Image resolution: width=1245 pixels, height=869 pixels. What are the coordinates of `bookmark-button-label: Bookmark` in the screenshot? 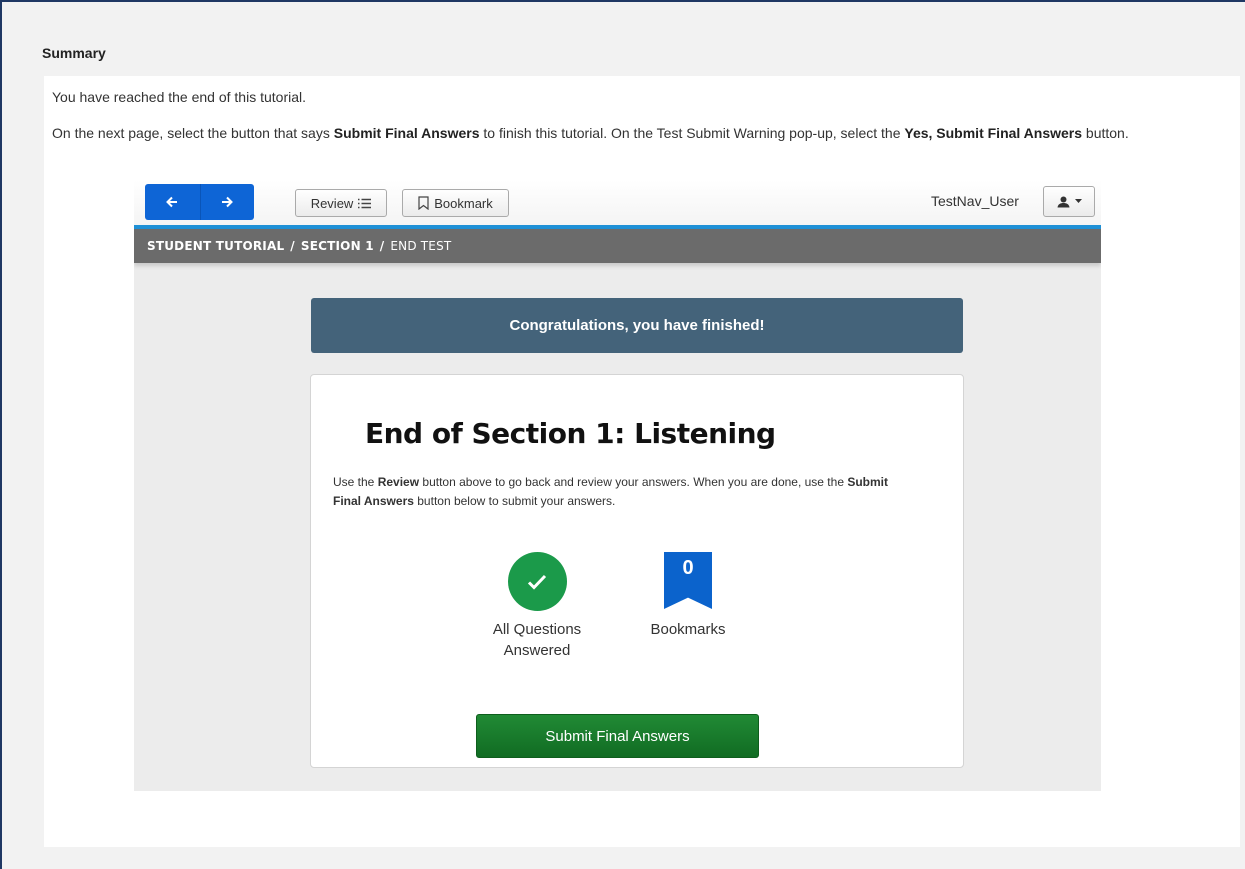 It's located at (463, 203).